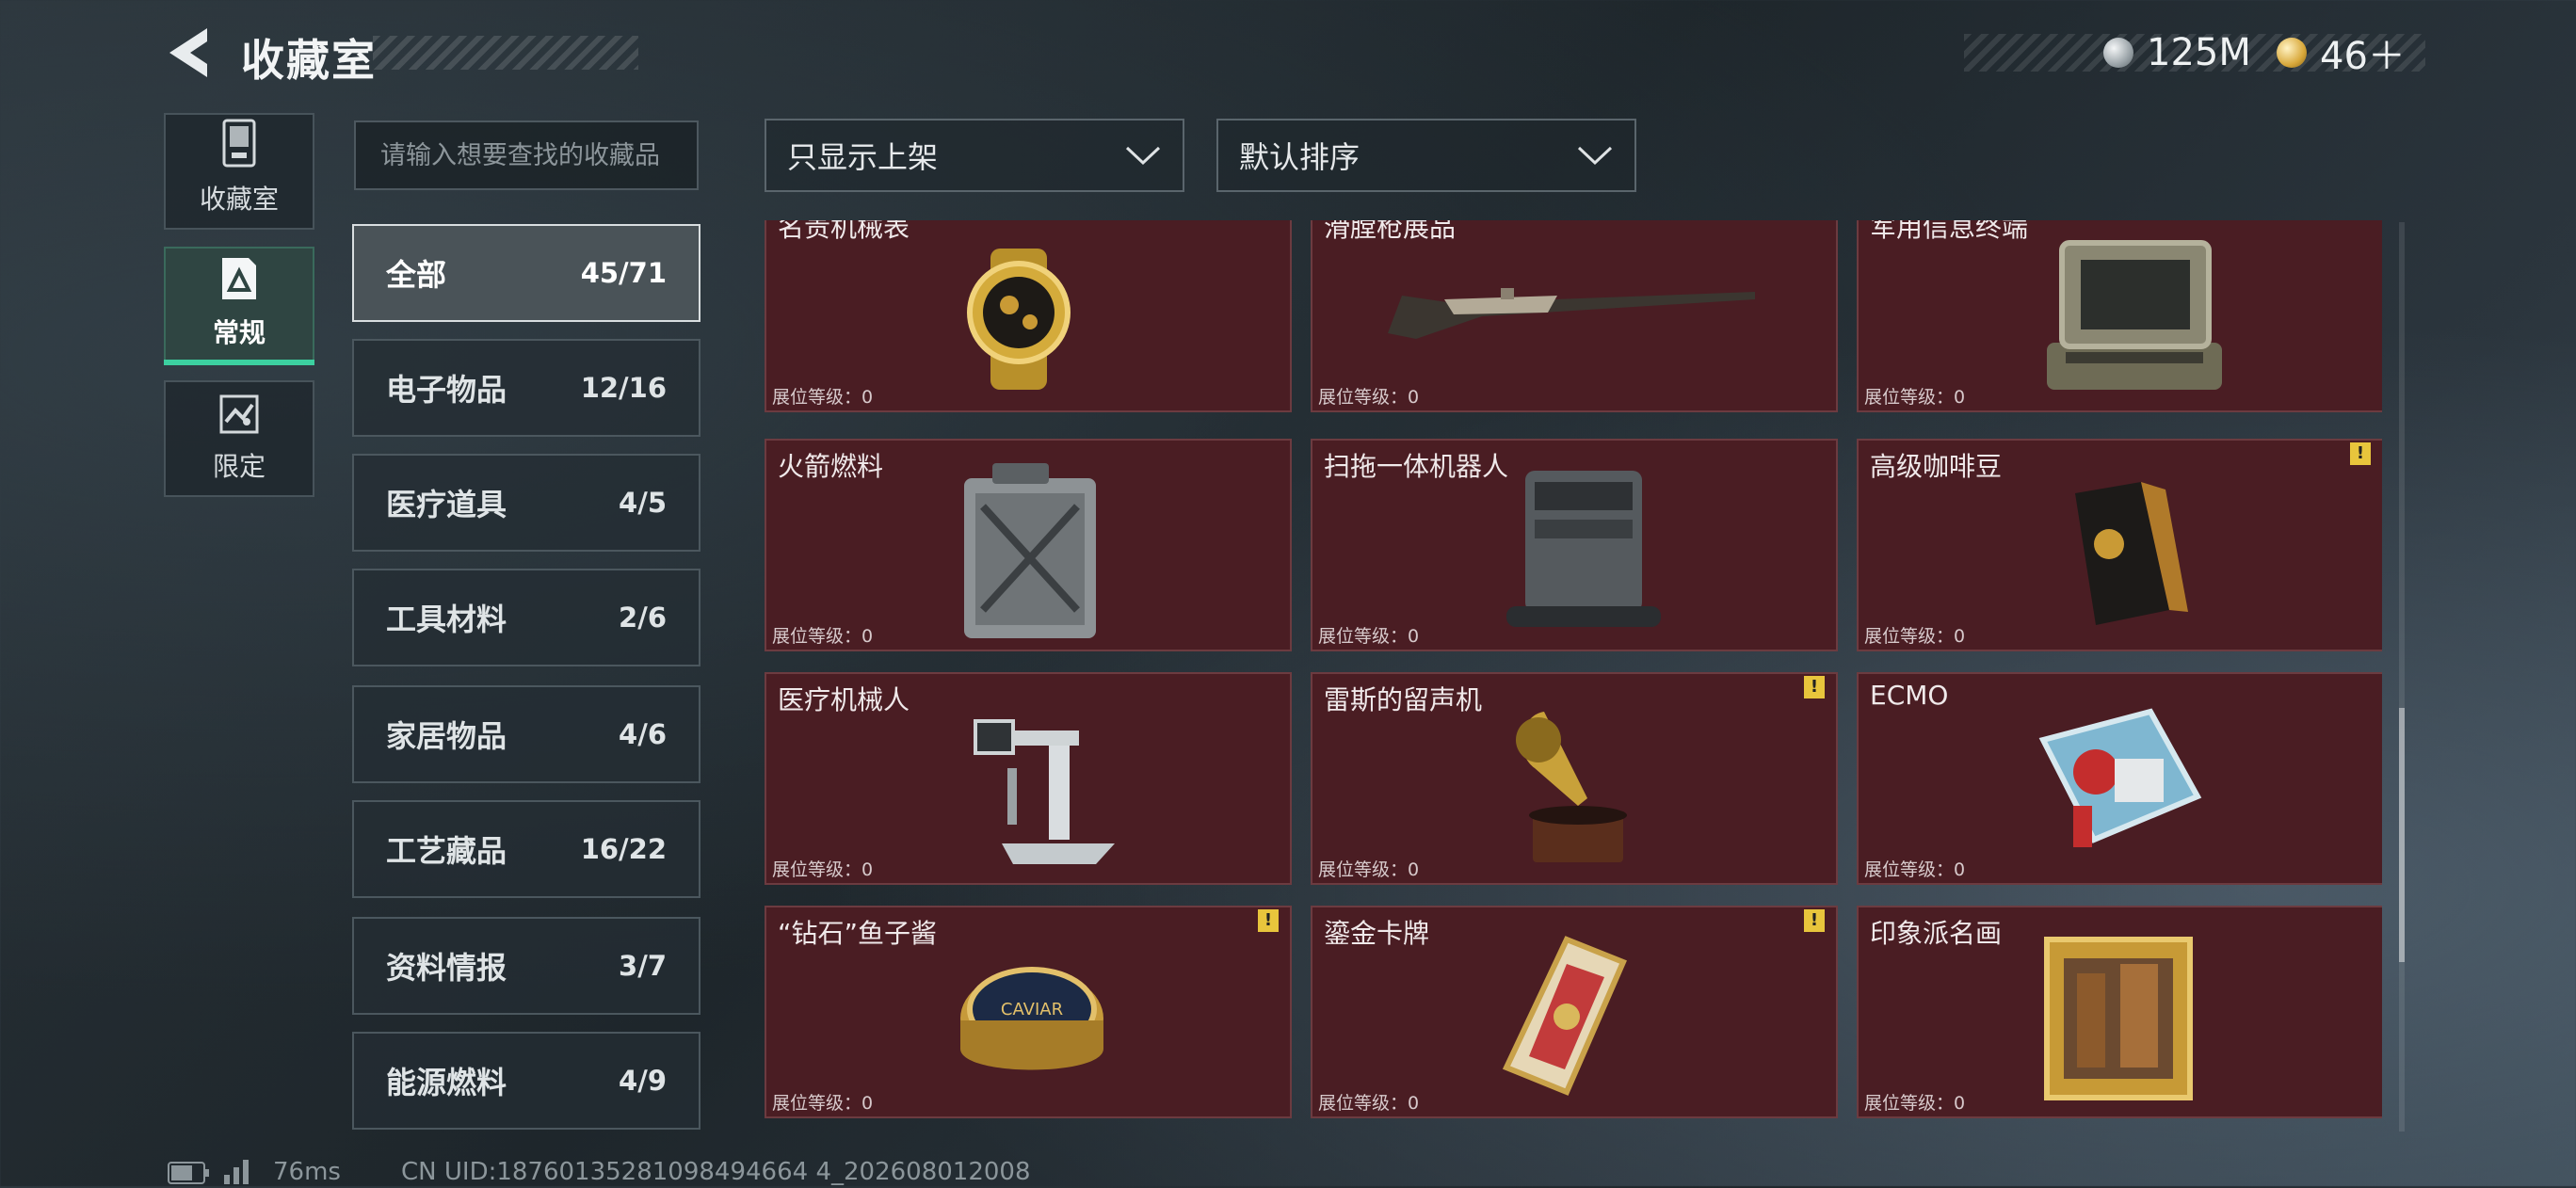 The width and height of the screenshot is (2576, 1188). Describe the element at coordinates (526, 503) in the screenshot. I see `category-medical: 医疗道具 4/5` at that location.